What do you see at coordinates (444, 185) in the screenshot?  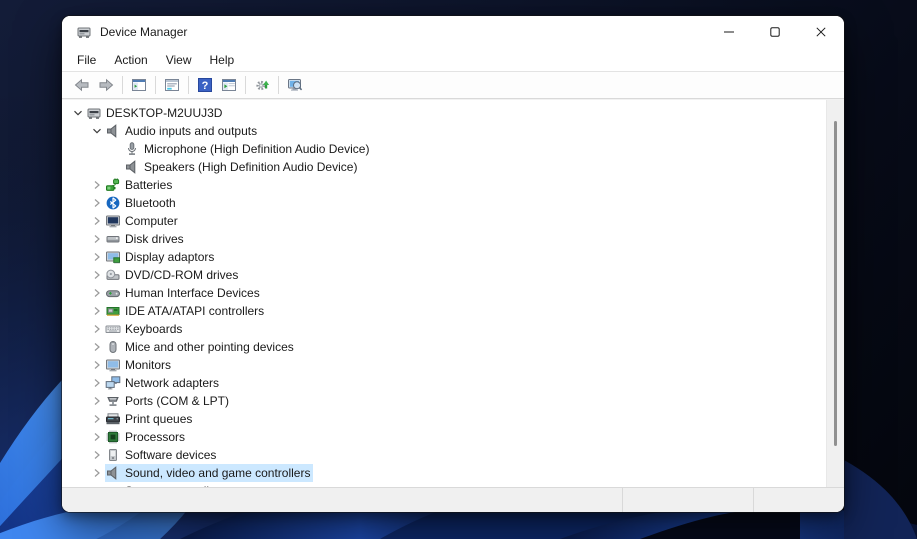 I see `tree-item: Batteries` at bounding box center [444, 185].